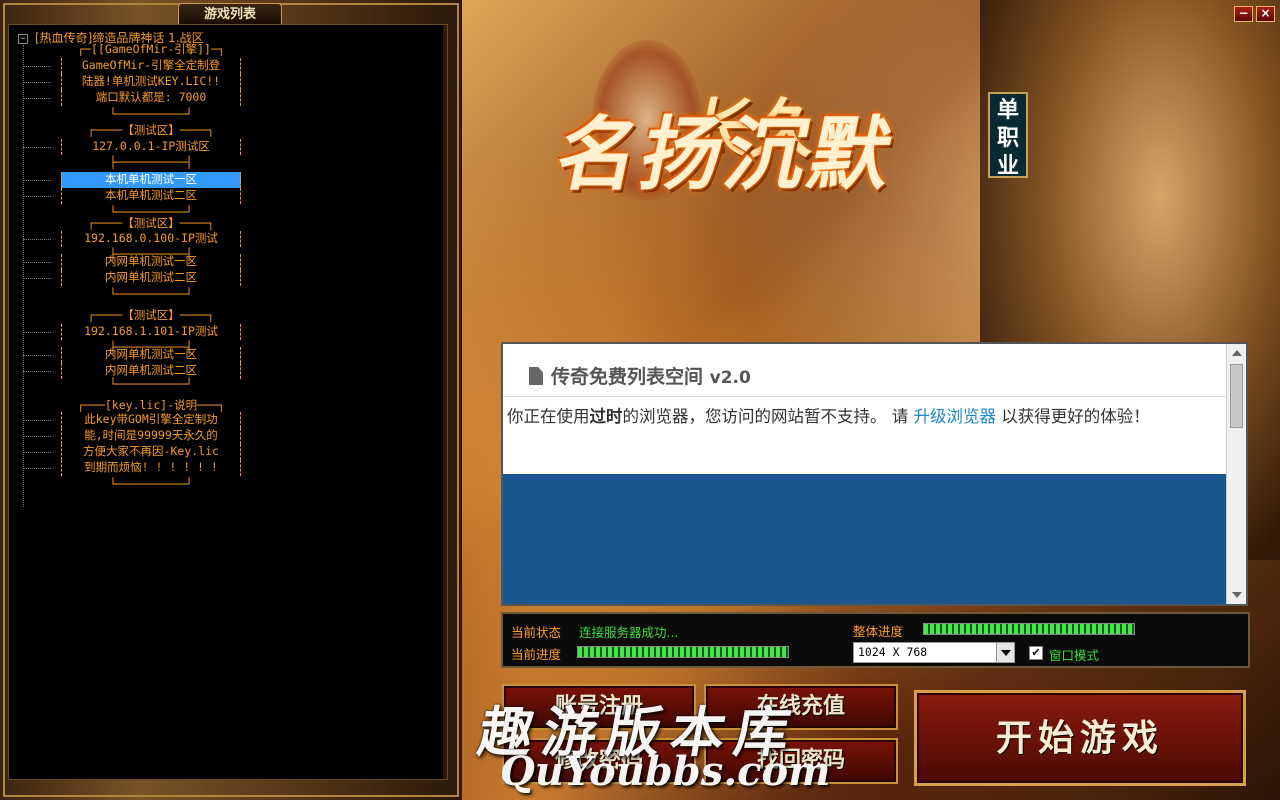 The width and height of the screenshot is (1280, 800). I want to click on current-progress-fill, so click(683, 652).